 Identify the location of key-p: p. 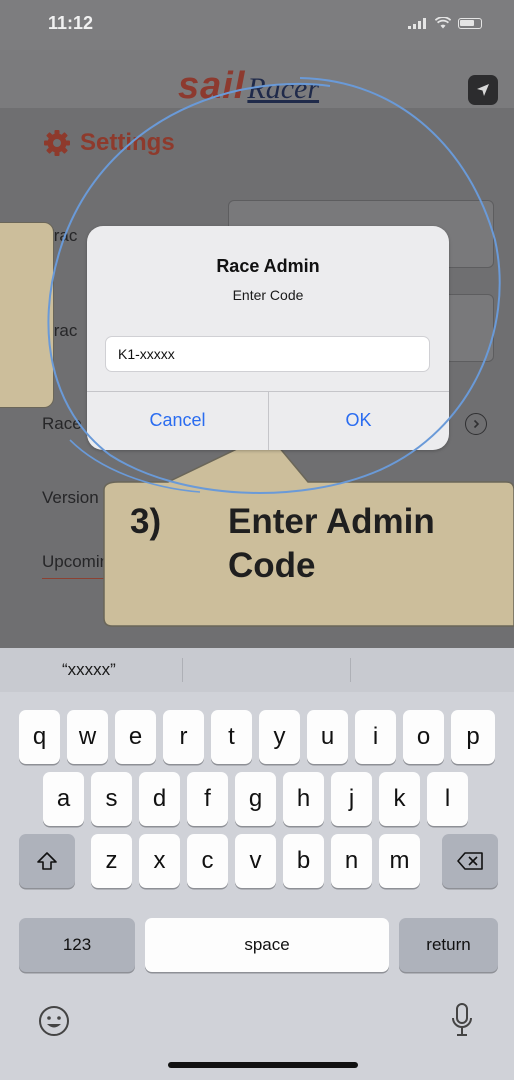
(473, 737).